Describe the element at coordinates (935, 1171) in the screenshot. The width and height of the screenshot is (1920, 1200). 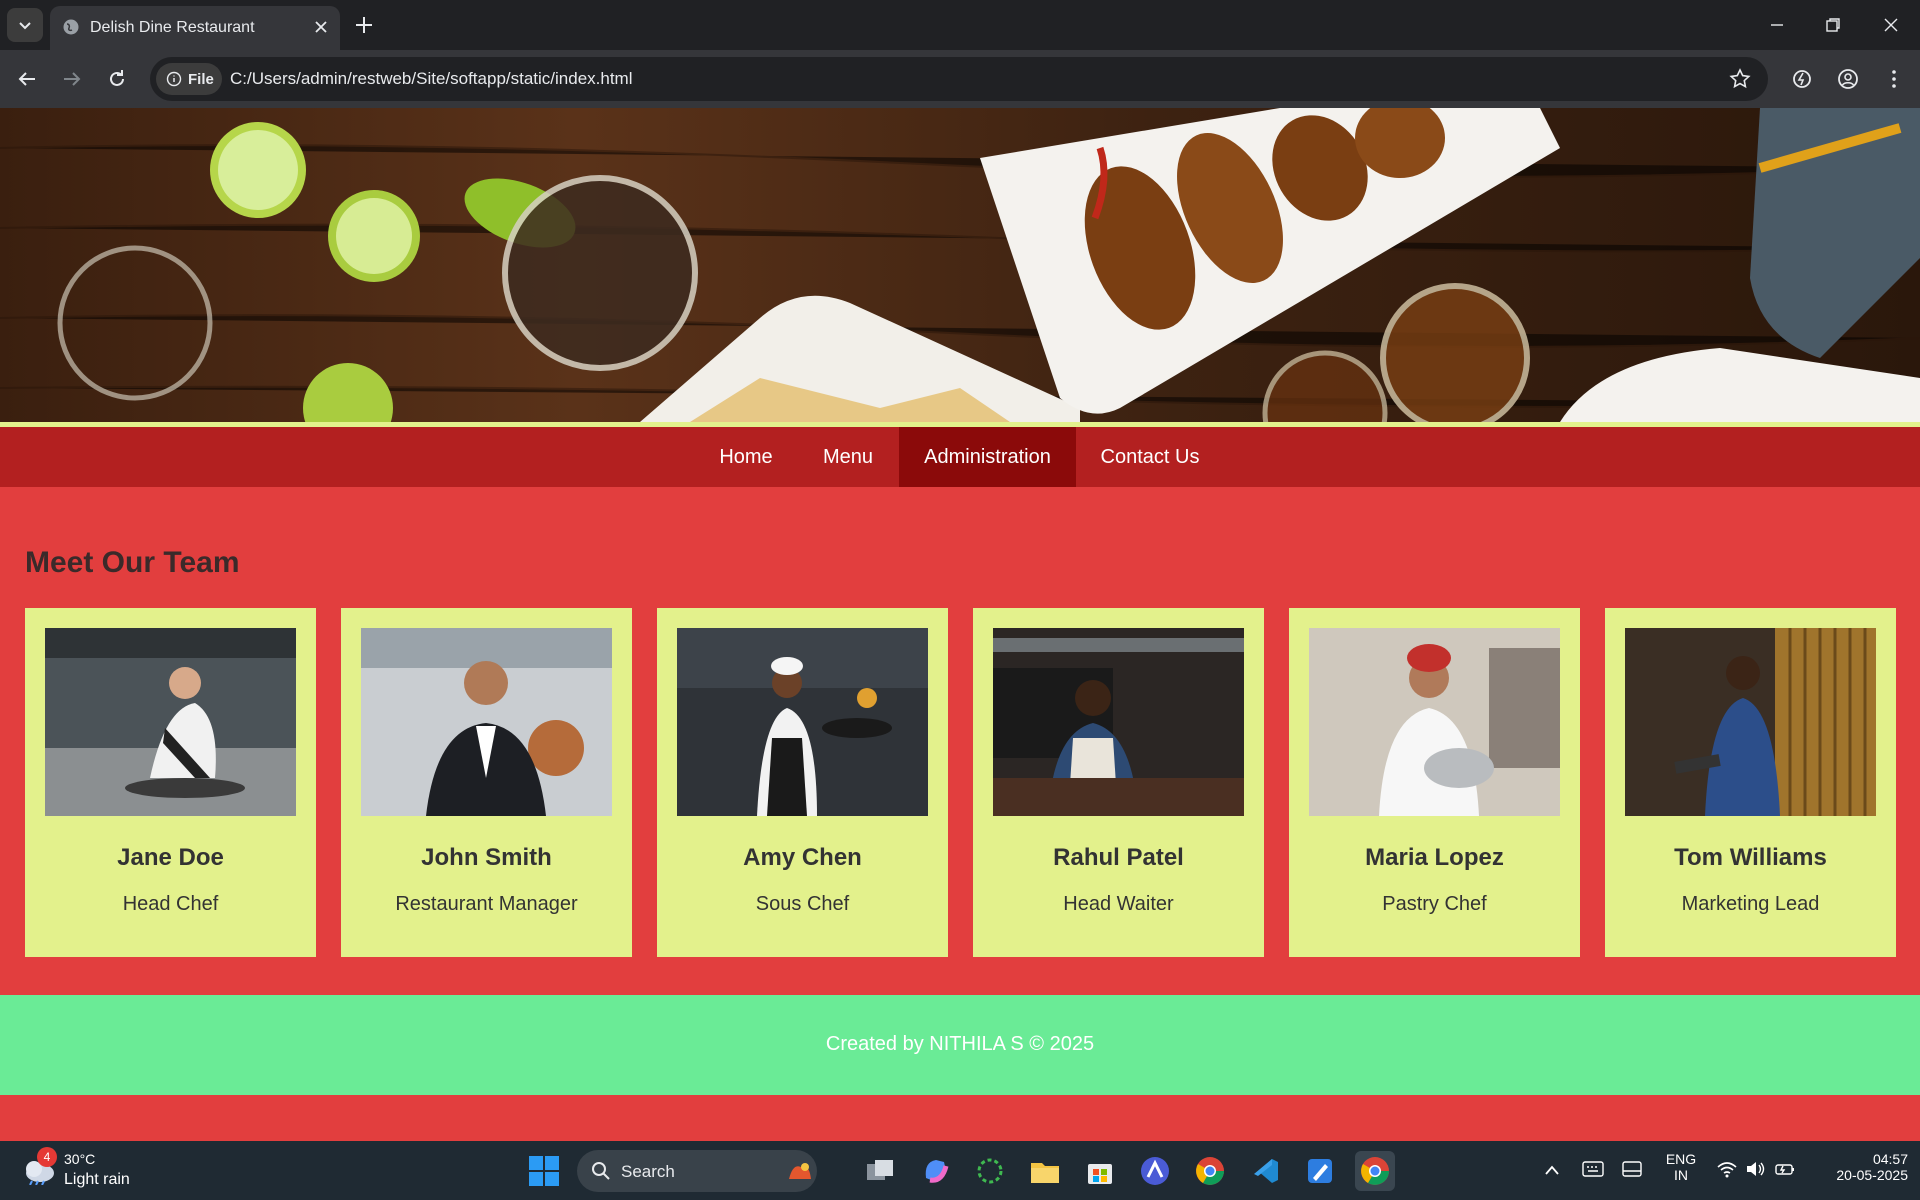
I see `copilot-icon` at that location.